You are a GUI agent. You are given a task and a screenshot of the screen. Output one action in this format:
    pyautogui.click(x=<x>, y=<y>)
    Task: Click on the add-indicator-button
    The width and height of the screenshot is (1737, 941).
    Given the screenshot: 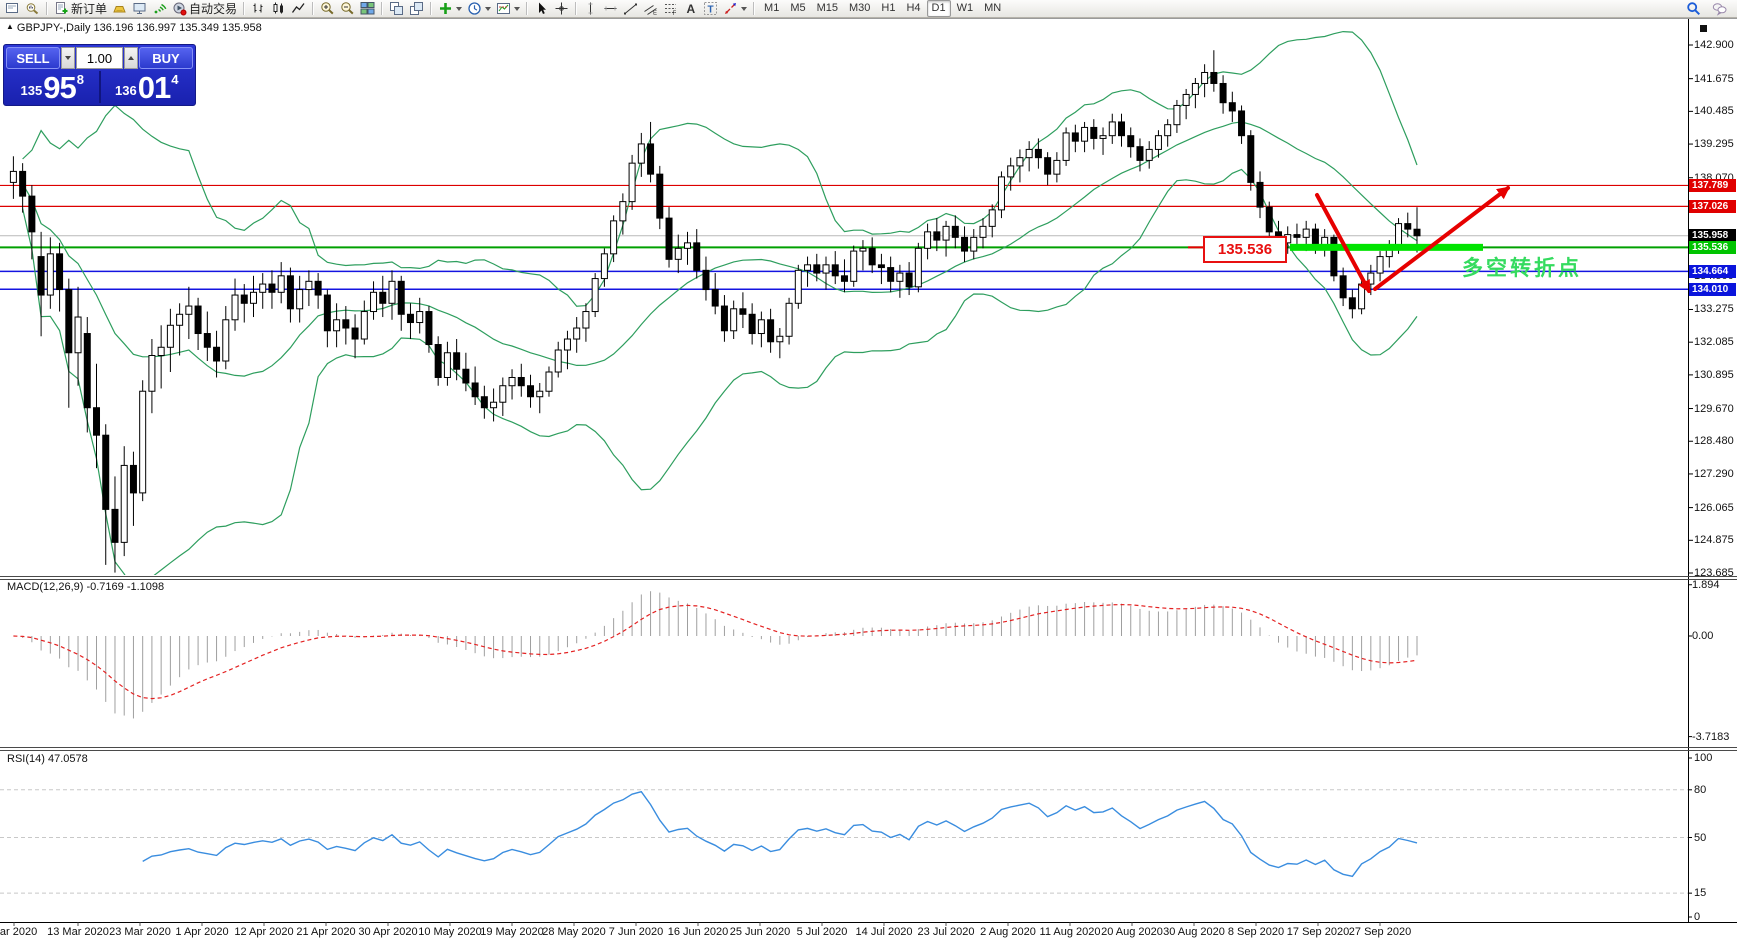 What is the action you would take?
    pyautogui.click(x=450, y=9)
    